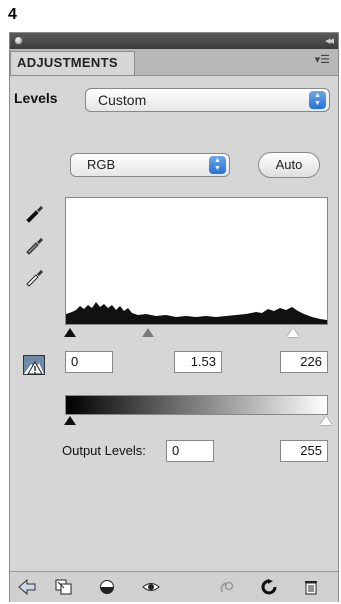 The image size is (341, 604). Describe the element at coordinates (174, 41) in the screenshot. I see `panel-titlebar: ◂◂` at that location.